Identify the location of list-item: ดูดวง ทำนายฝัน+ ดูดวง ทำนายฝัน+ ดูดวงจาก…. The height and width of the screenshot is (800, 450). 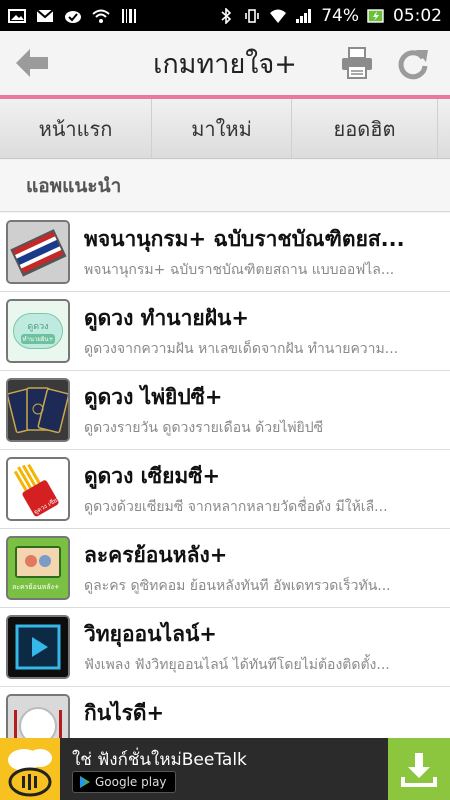
(225, 331).